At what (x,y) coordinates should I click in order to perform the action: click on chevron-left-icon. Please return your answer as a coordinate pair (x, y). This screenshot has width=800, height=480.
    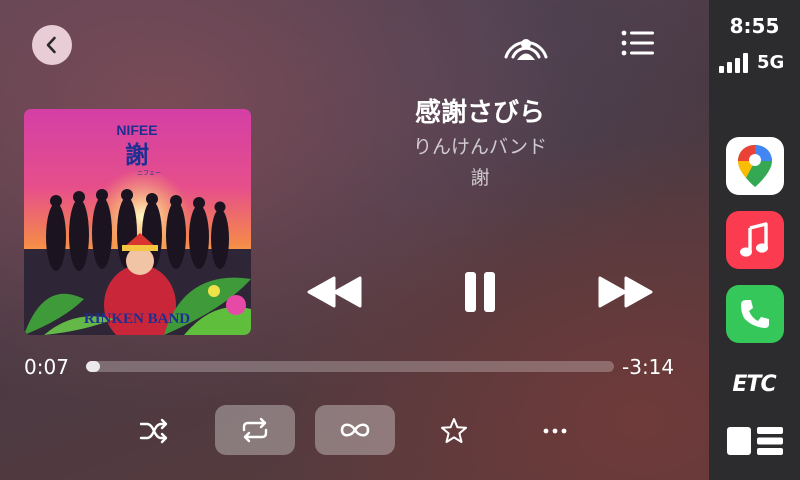
    Looking at the image, I should click on (51, 45).